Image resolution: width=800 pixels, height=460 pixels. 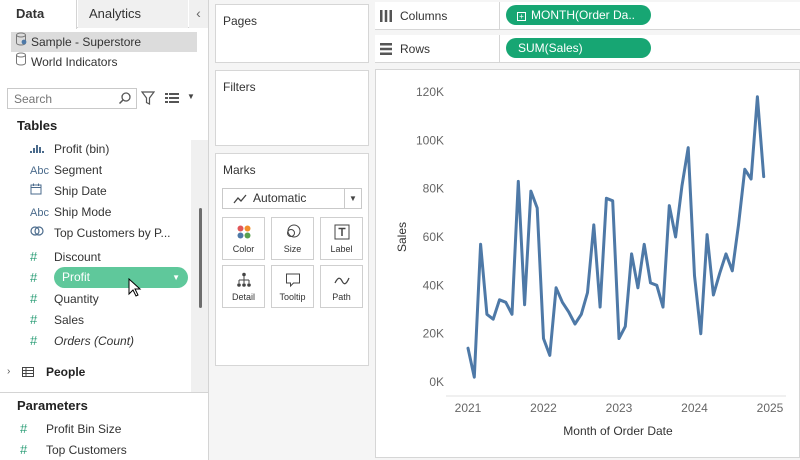 What do you see at coordinates (292, 297) in the screenshot?
I see `marks-button-label: Tooltip` at bounding box center [292, 297].